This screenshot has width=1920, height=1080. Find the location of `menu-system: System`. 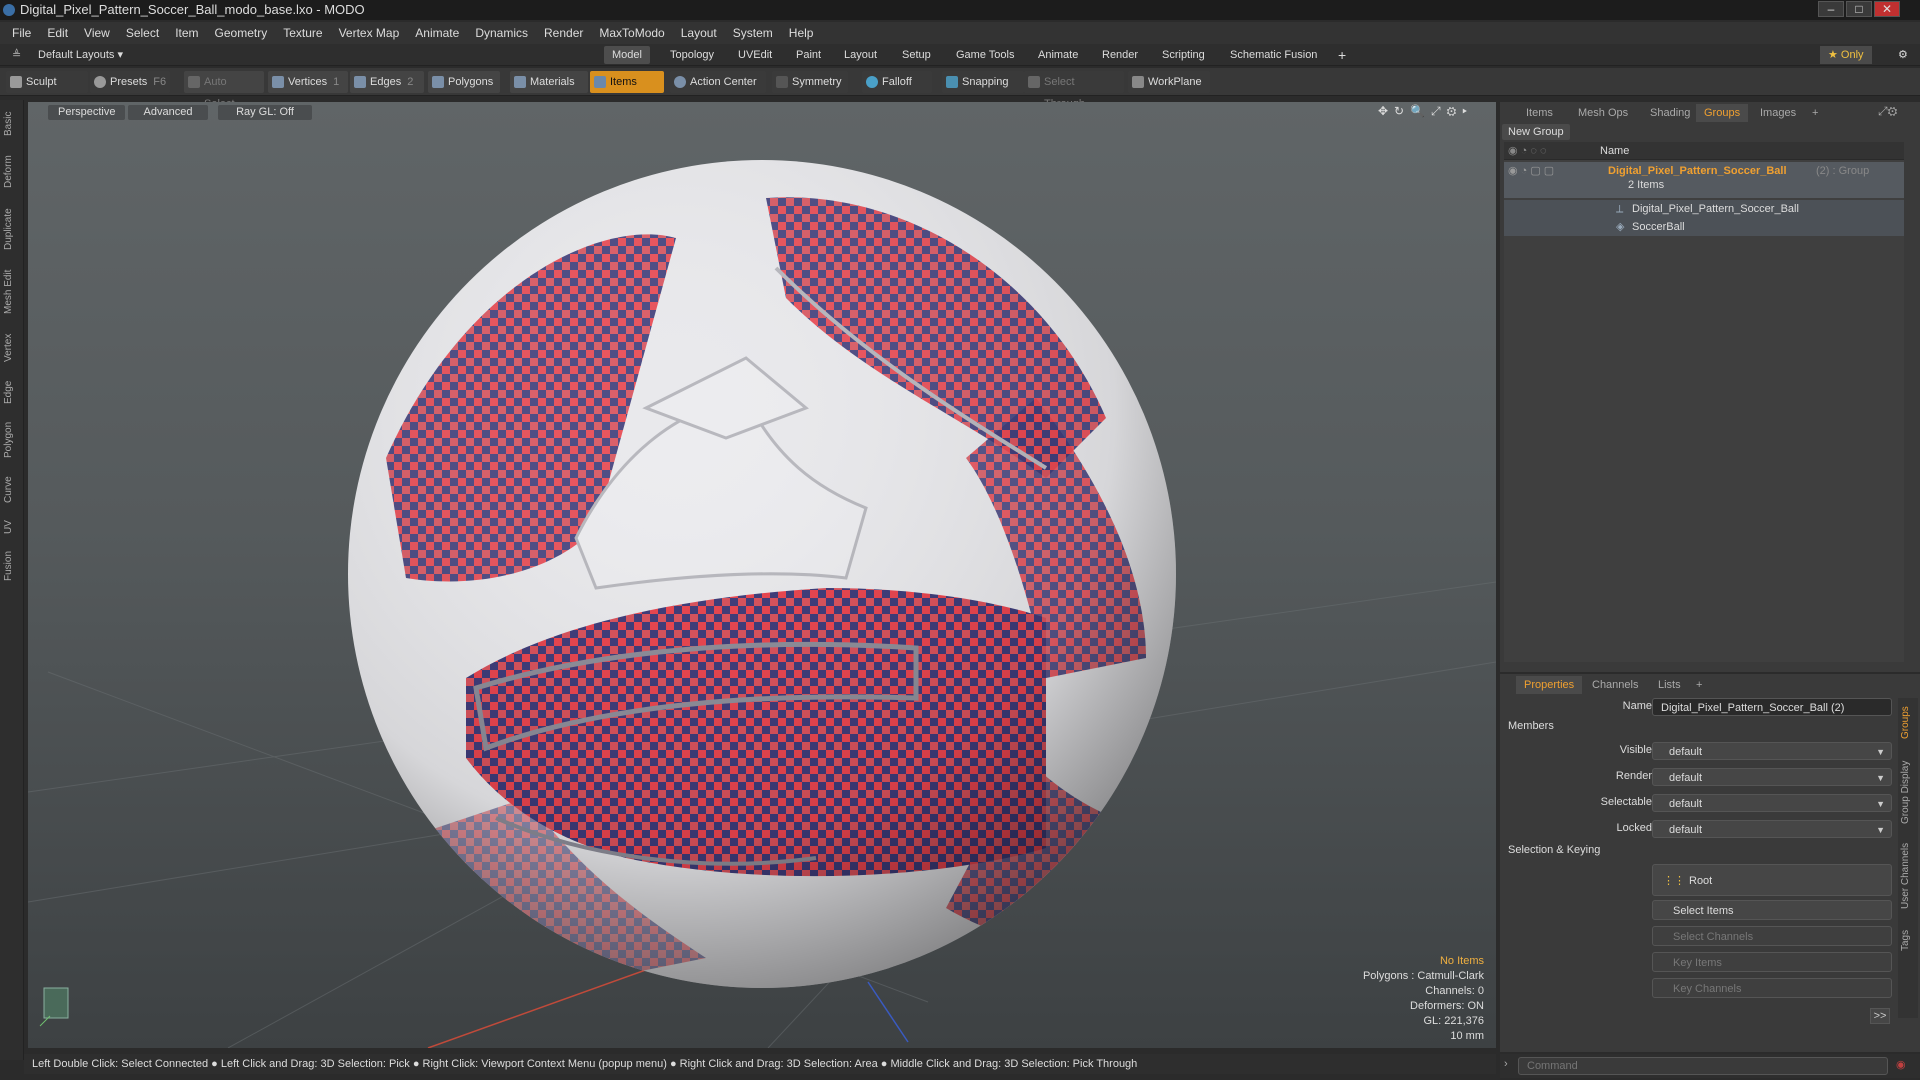

menu-system: System is located at coordinates (753, 33).